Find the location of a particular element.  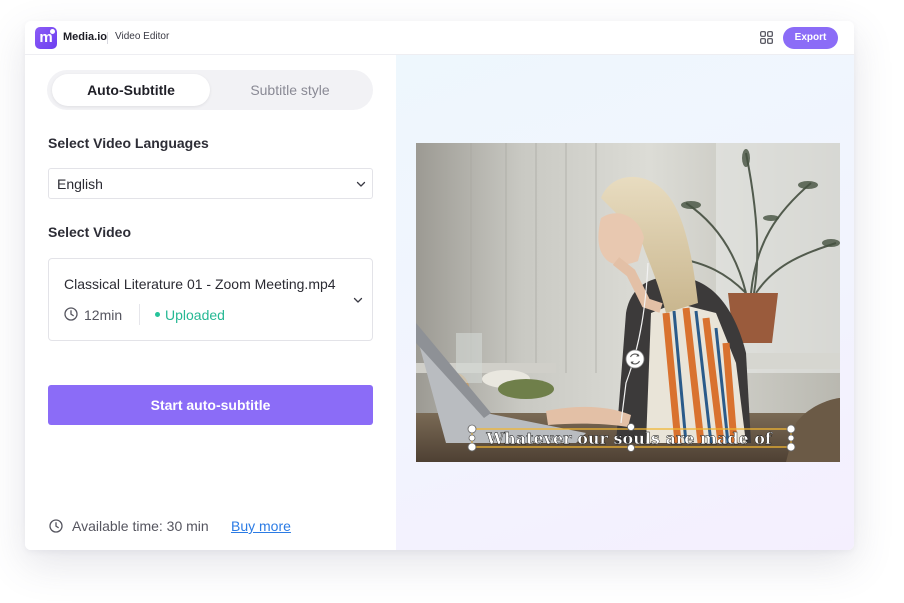

logo-dot is located at coordinates (52, 31).